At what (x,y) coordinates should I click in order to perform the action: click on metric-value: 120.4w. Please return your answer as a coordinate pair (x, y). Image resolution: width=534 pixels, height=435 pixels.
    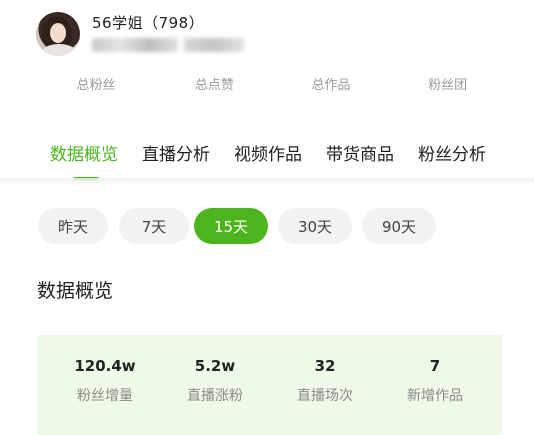
    Looking at the image, I should click on (105, 366).